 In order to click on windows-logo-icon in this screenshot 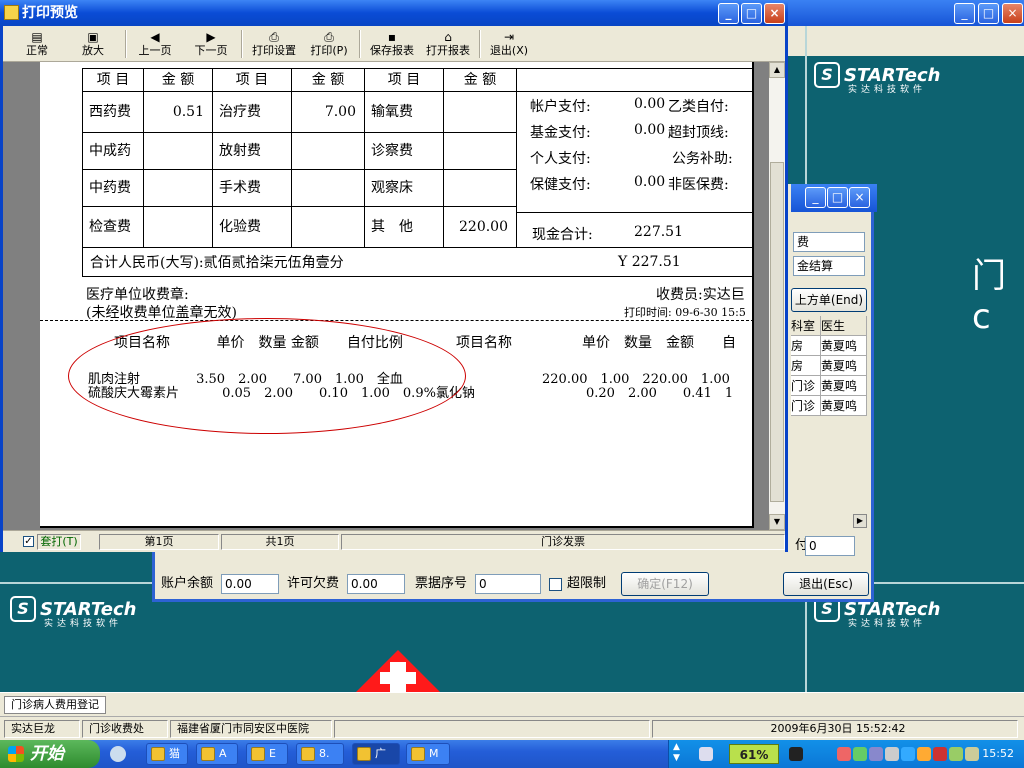, I will do `click(16, 754)`.